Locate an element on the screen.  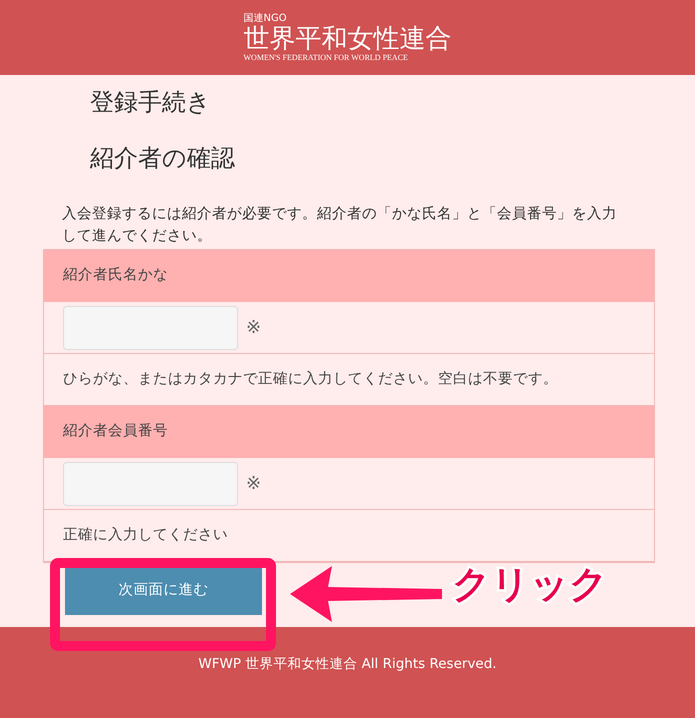
annotation-label: クリック is located at coordinates (530, 584).